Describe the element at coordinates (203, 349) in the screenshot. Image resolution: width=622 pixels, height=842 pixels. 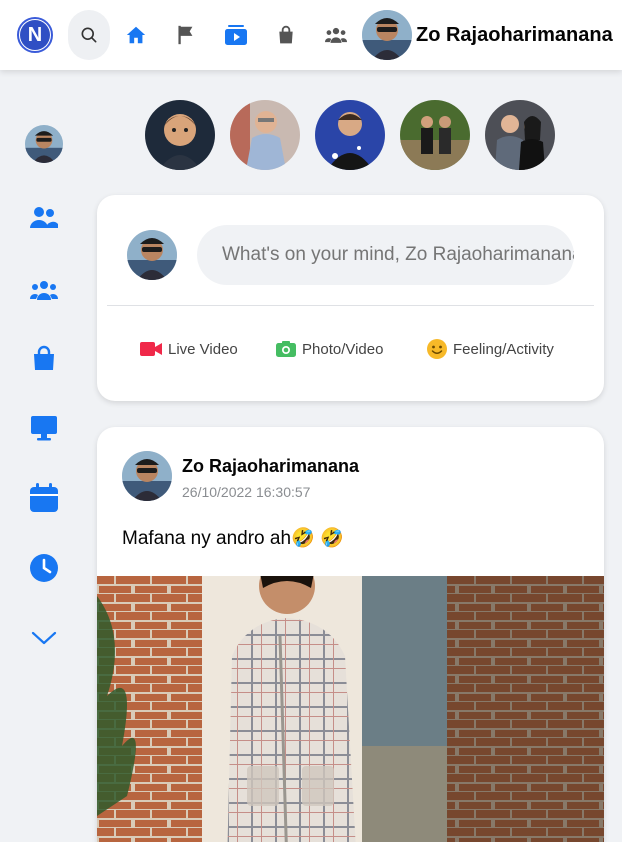
I see `live-video-label: Live Video` at that location.